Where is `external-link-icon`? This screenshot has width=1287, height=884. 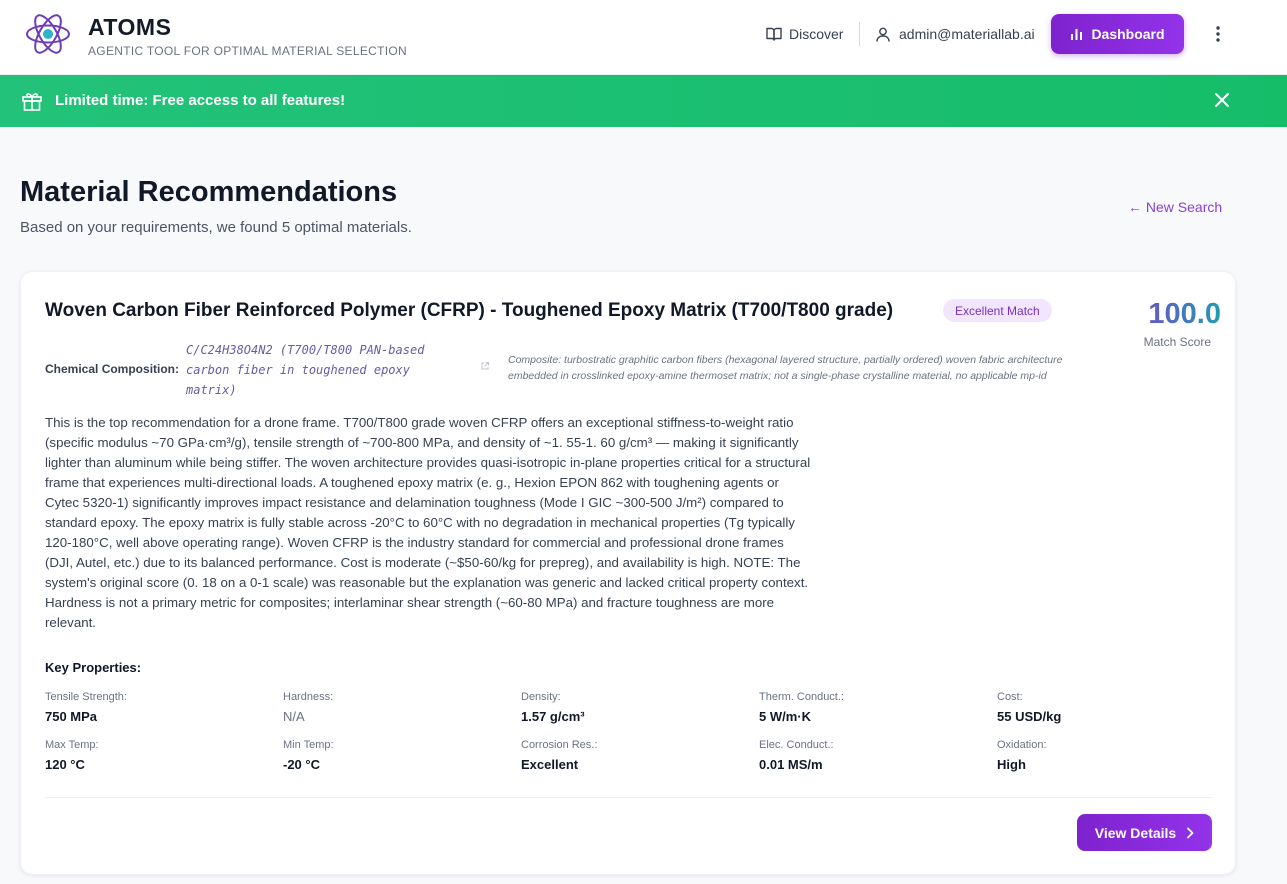 external-link-icon is located at coordinates (485, 366).